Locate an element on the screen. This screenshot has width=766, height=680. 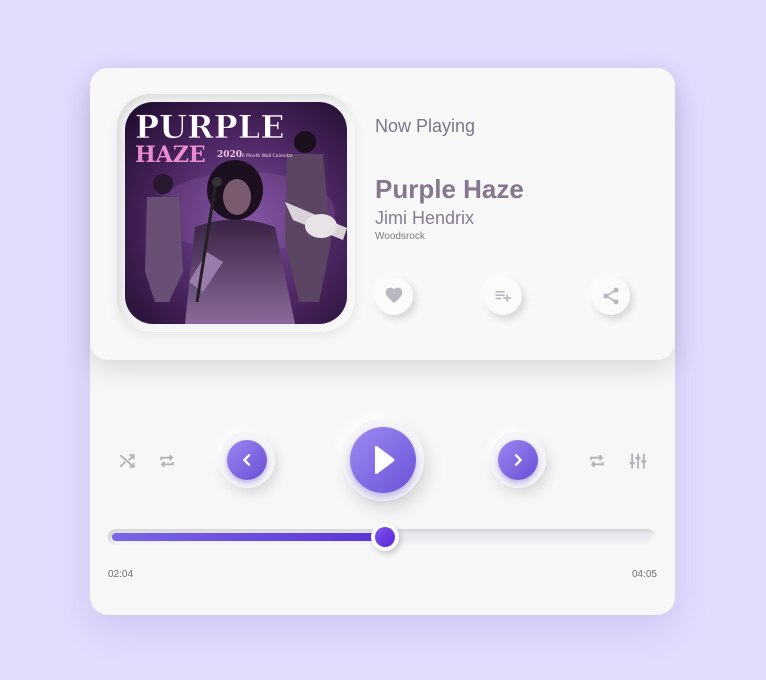
total-time: 04:05 is located at coordinates (644, 574).